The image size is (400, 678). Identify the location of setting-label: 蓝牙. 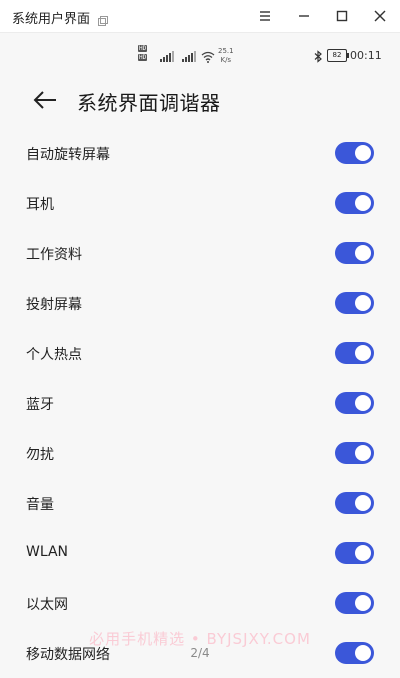
(40, 405).